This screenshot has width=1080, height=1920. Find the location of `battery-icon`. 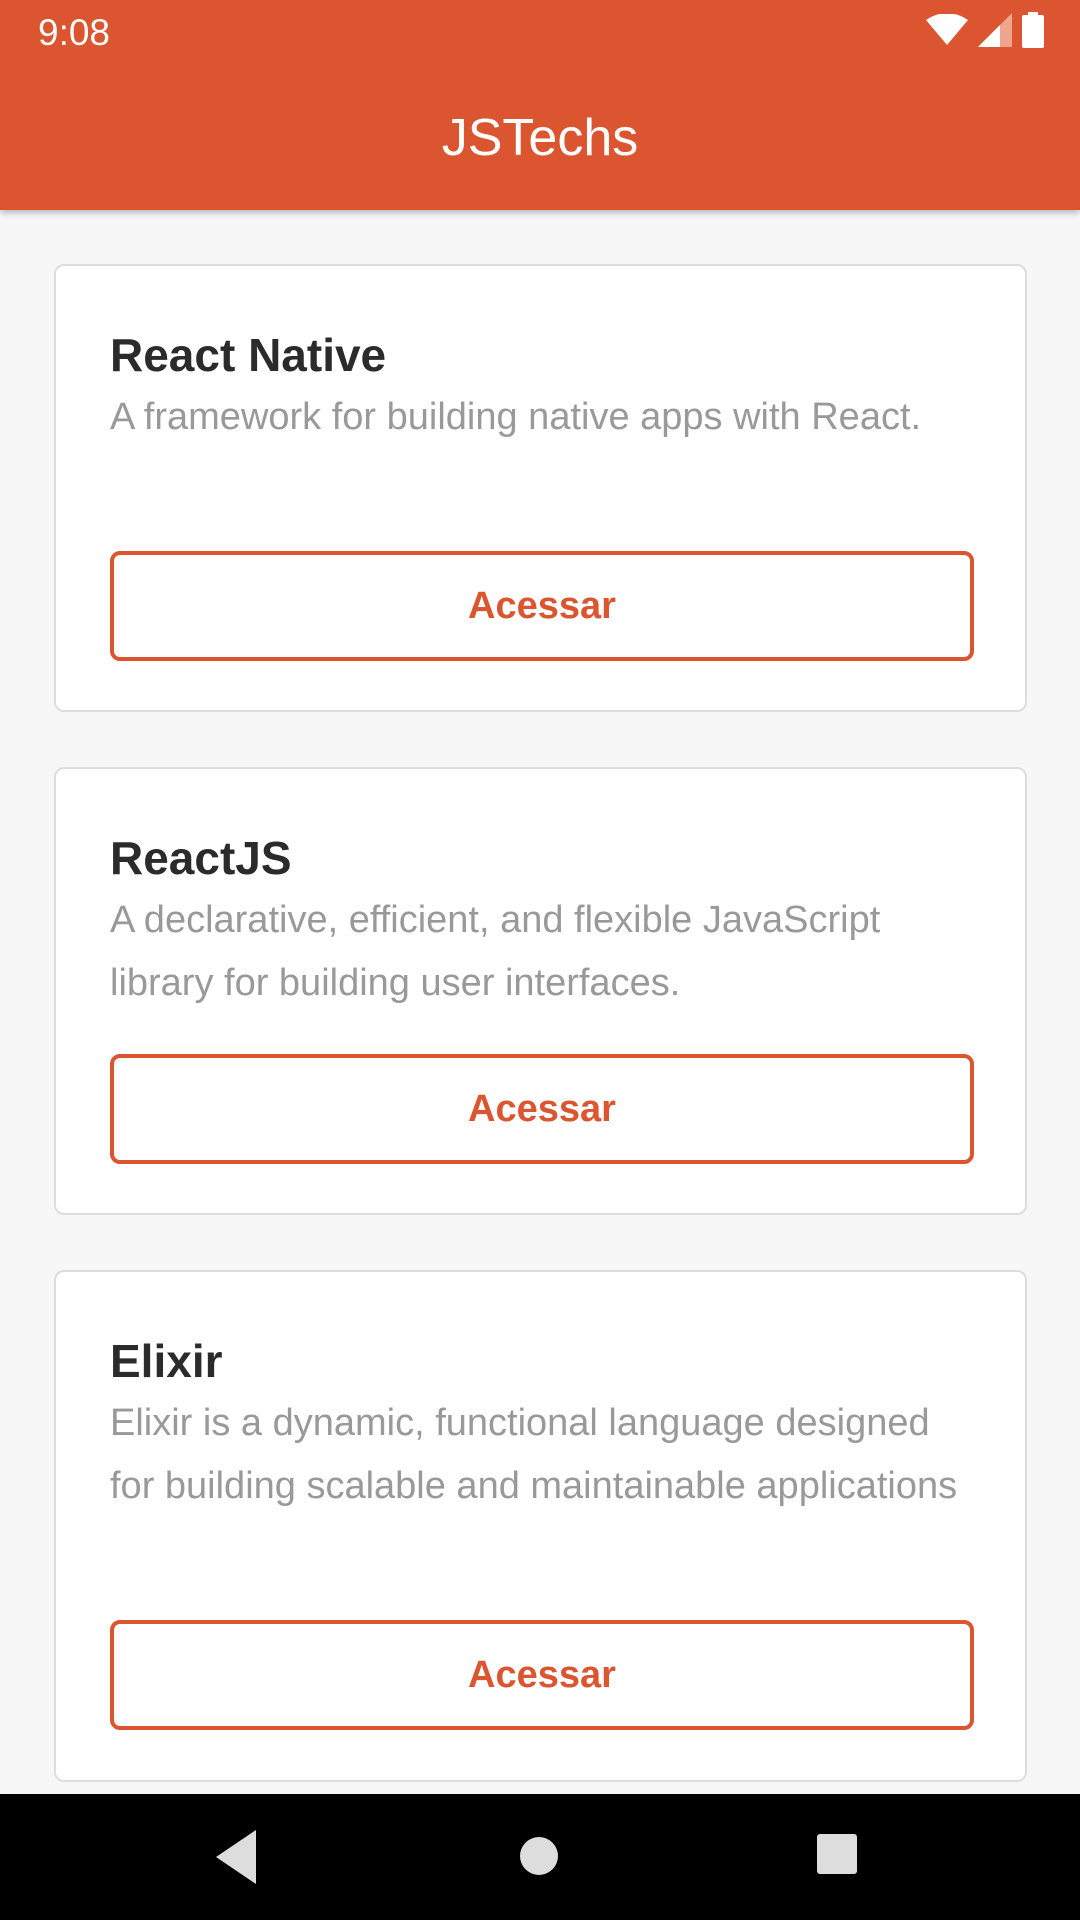

battery-icon is located at coordinates (1033, 32).